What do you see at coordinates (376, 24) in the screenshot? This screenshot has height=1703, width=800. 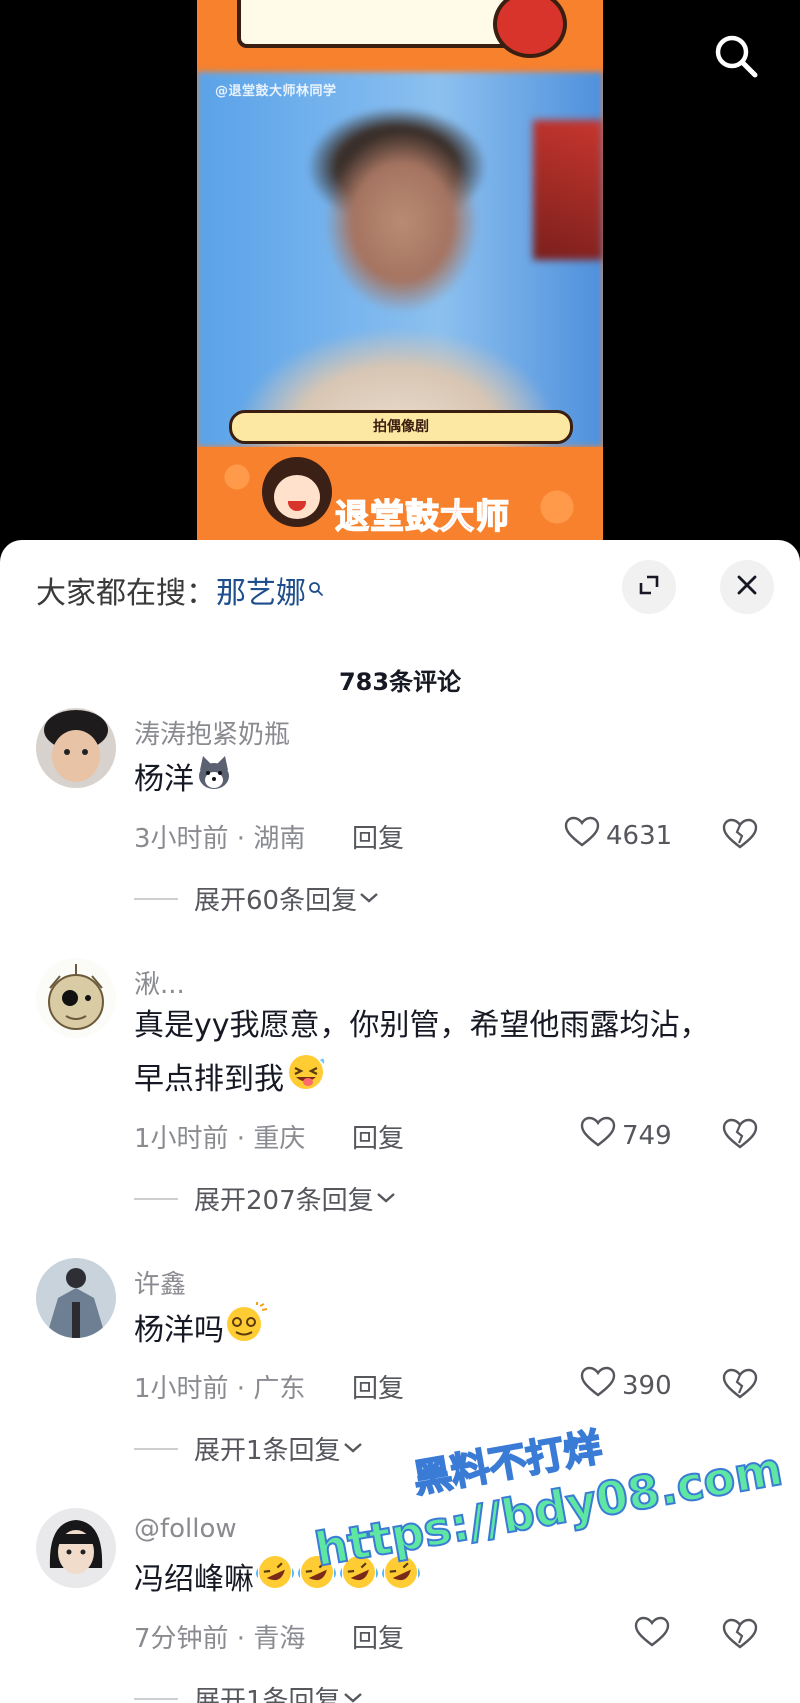 I see `speech-bubble-graphic` at bounding box center [376, 24].